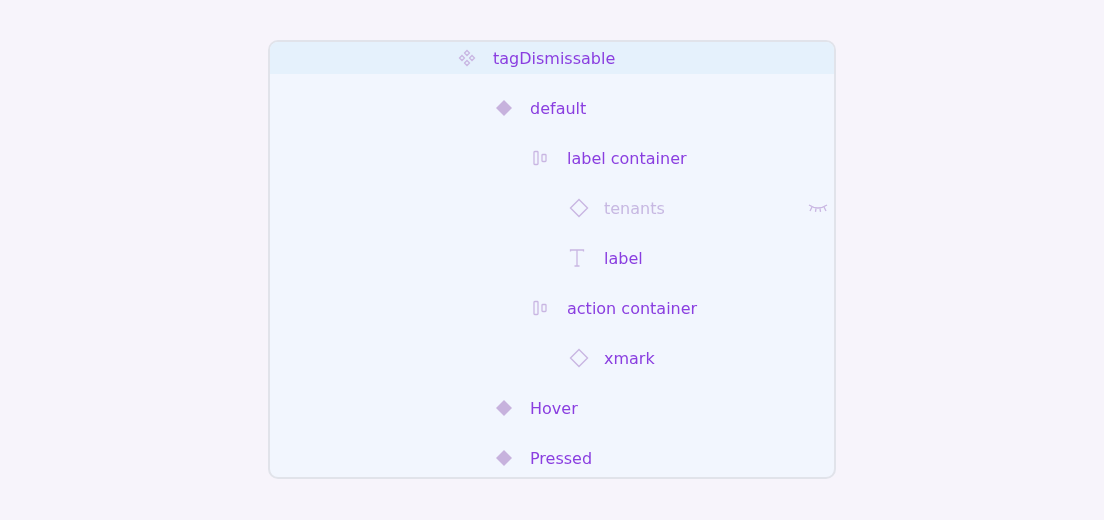 The width and height of the screenshot is (1104, 520). Describe the element at coordinates (552, 258) in the screenshot. I see `layer-row: label` at that location.